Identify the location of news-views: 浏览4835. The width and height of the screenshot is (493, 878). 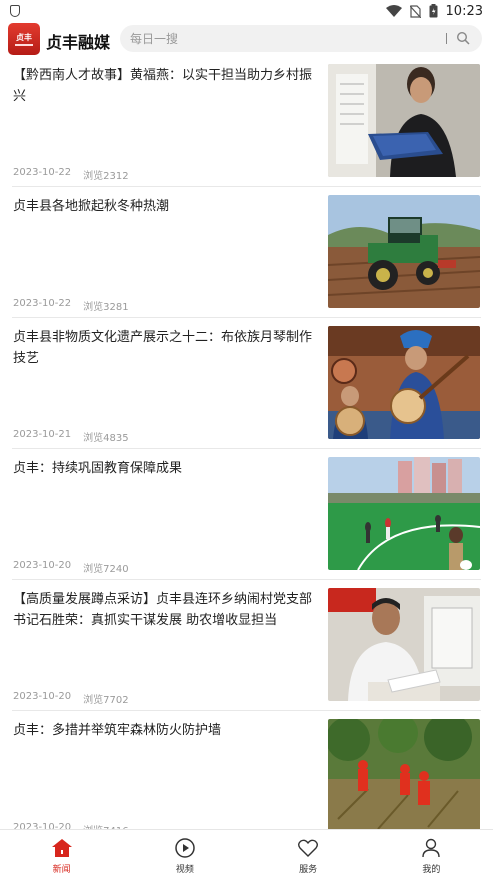
(106, 438).